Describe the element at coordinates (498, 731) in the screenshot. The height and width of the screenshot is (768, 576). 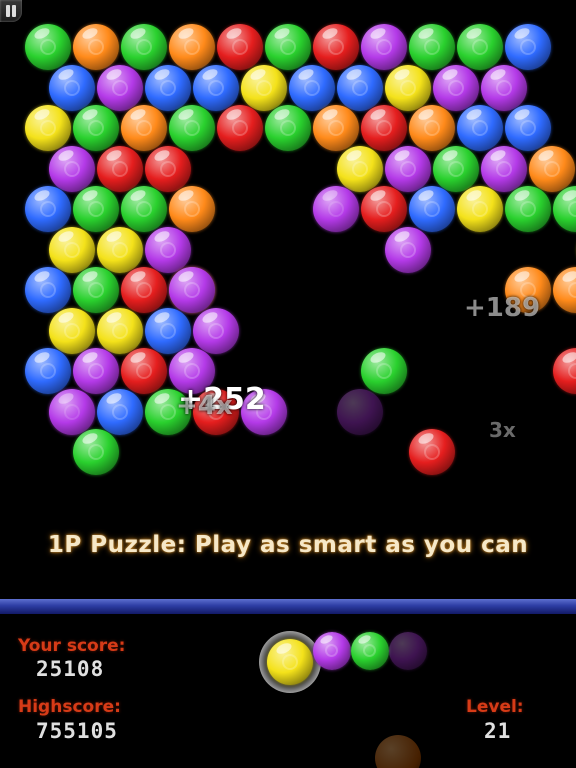
I see `level-value: 21` at that location.